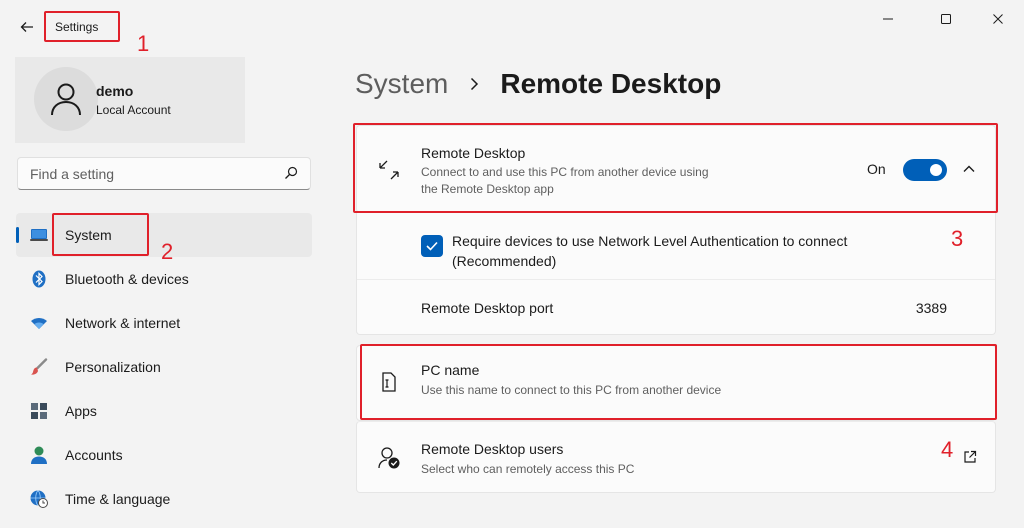  What do you see at coordinates (133, 110) in the screenshot?
I see `account-type: Local Account` at bounding box center [133, 110].